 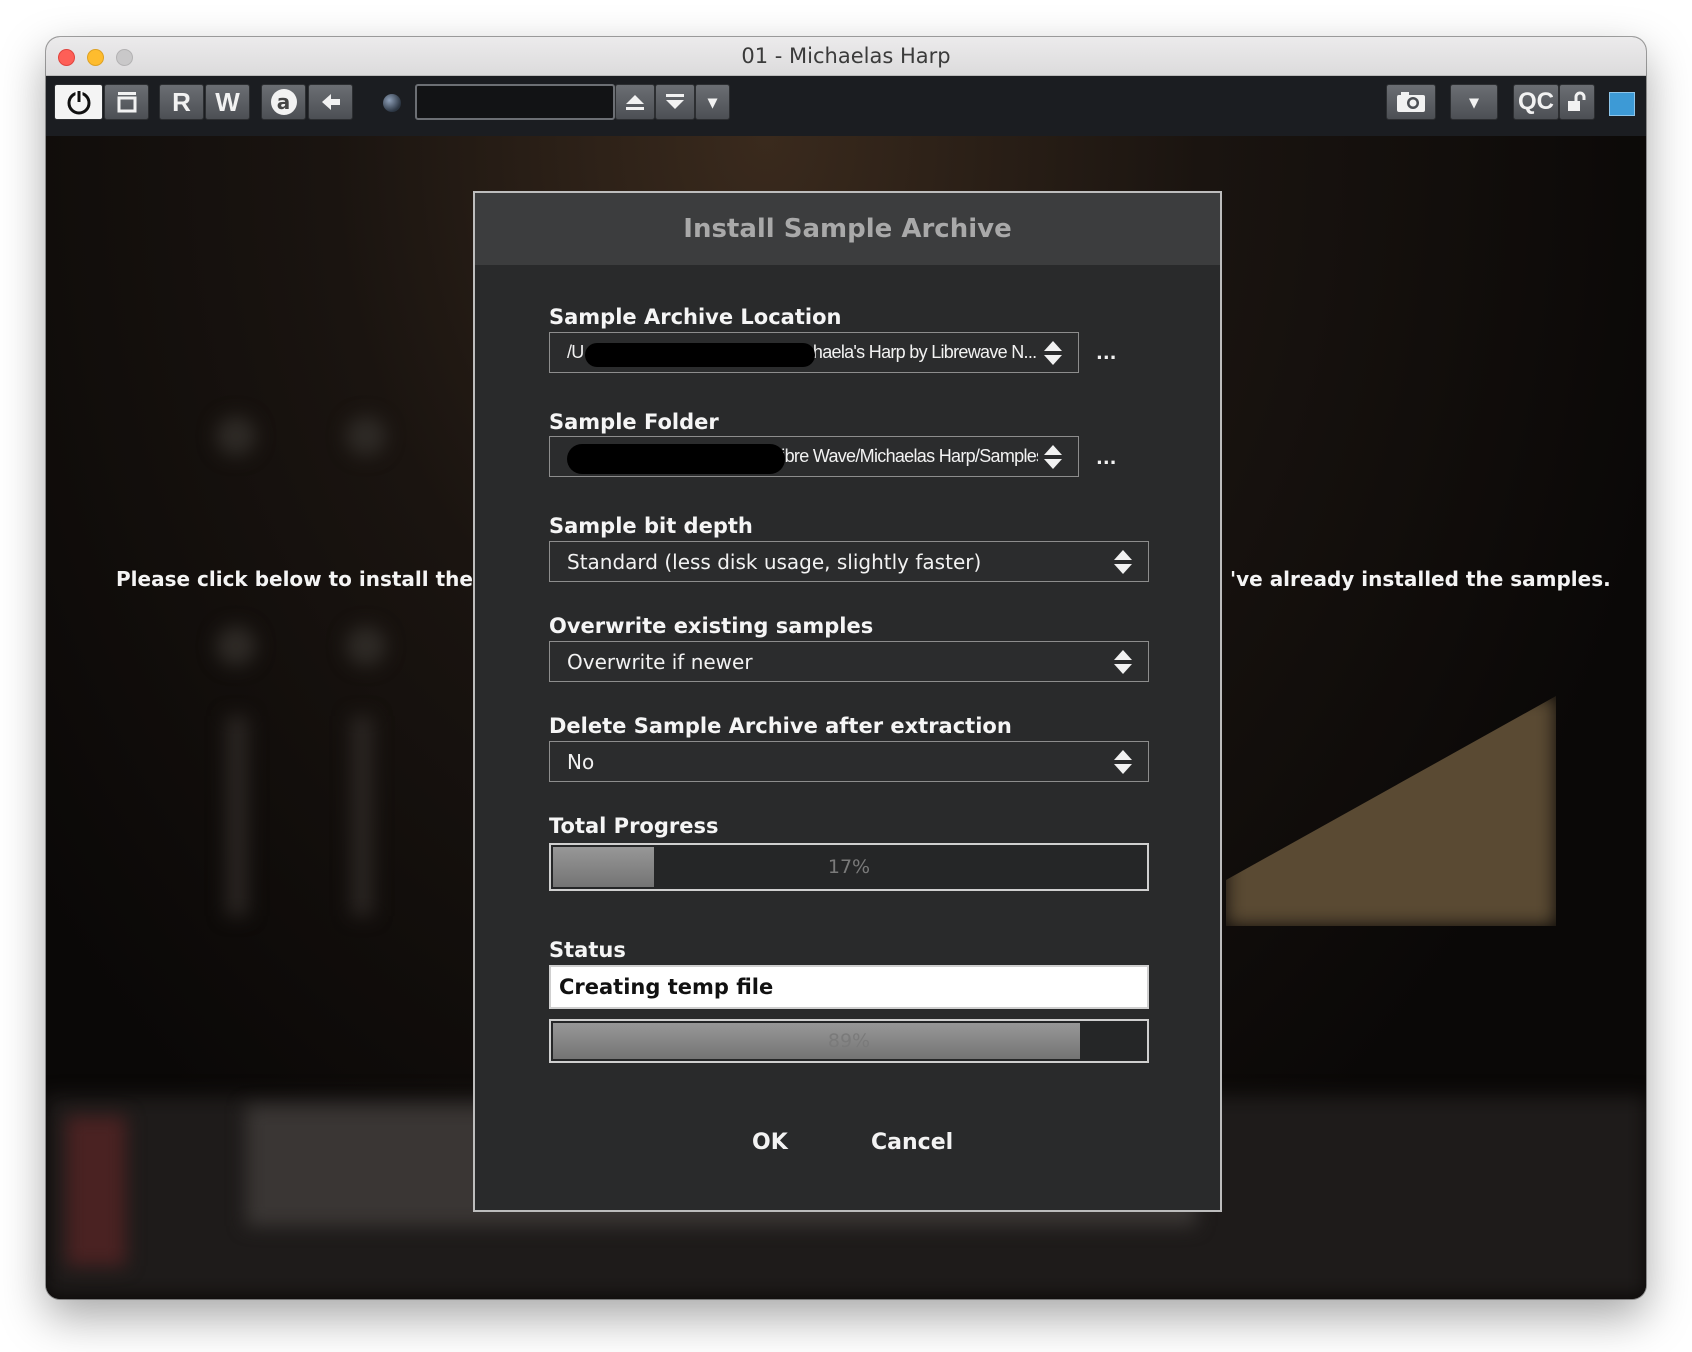 I want to click on sample-folder-value: Libre Wave/Michaelas Harp/Samples, so click(x=905, y=456).